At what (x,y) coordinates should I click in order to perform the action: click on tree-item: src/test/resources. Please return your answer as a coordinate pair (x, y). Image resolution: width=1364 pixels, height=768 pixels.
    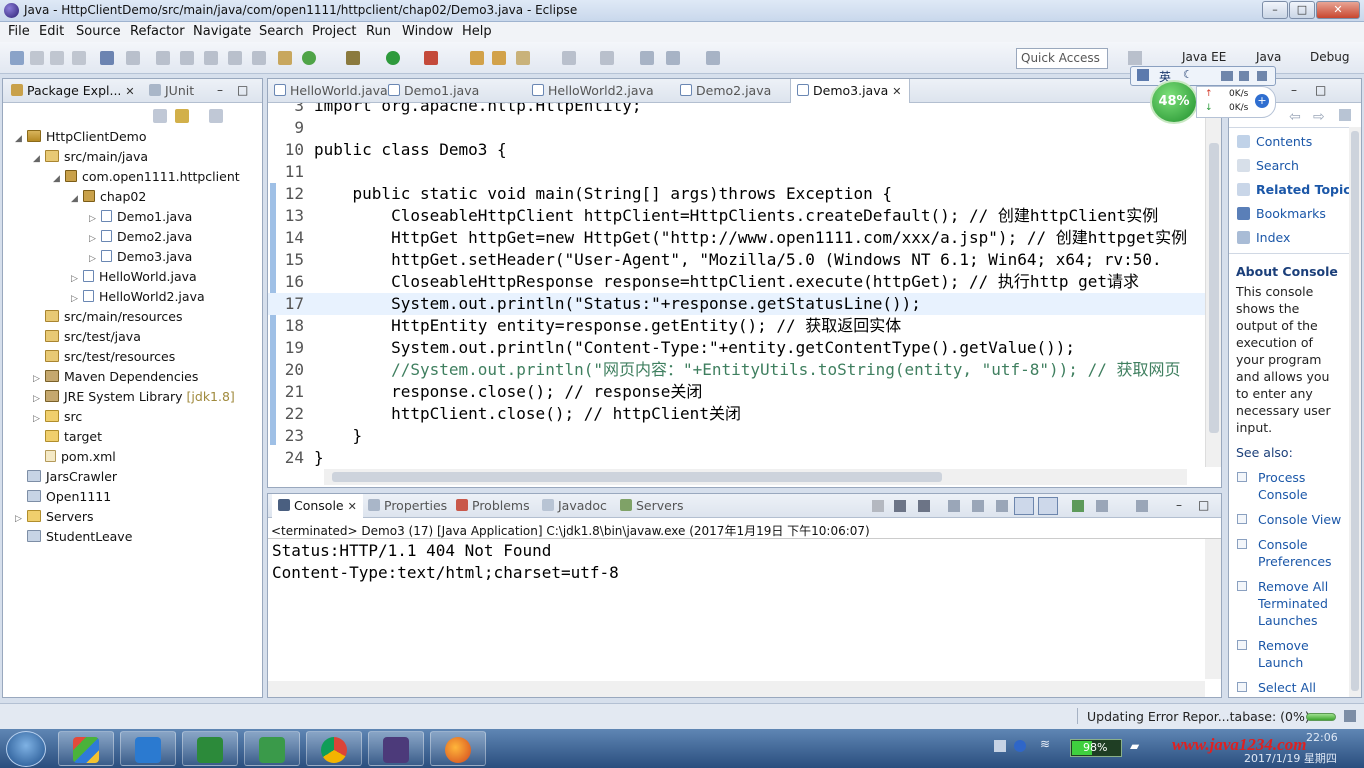
    Looking at the image, I should click on (104, 359).